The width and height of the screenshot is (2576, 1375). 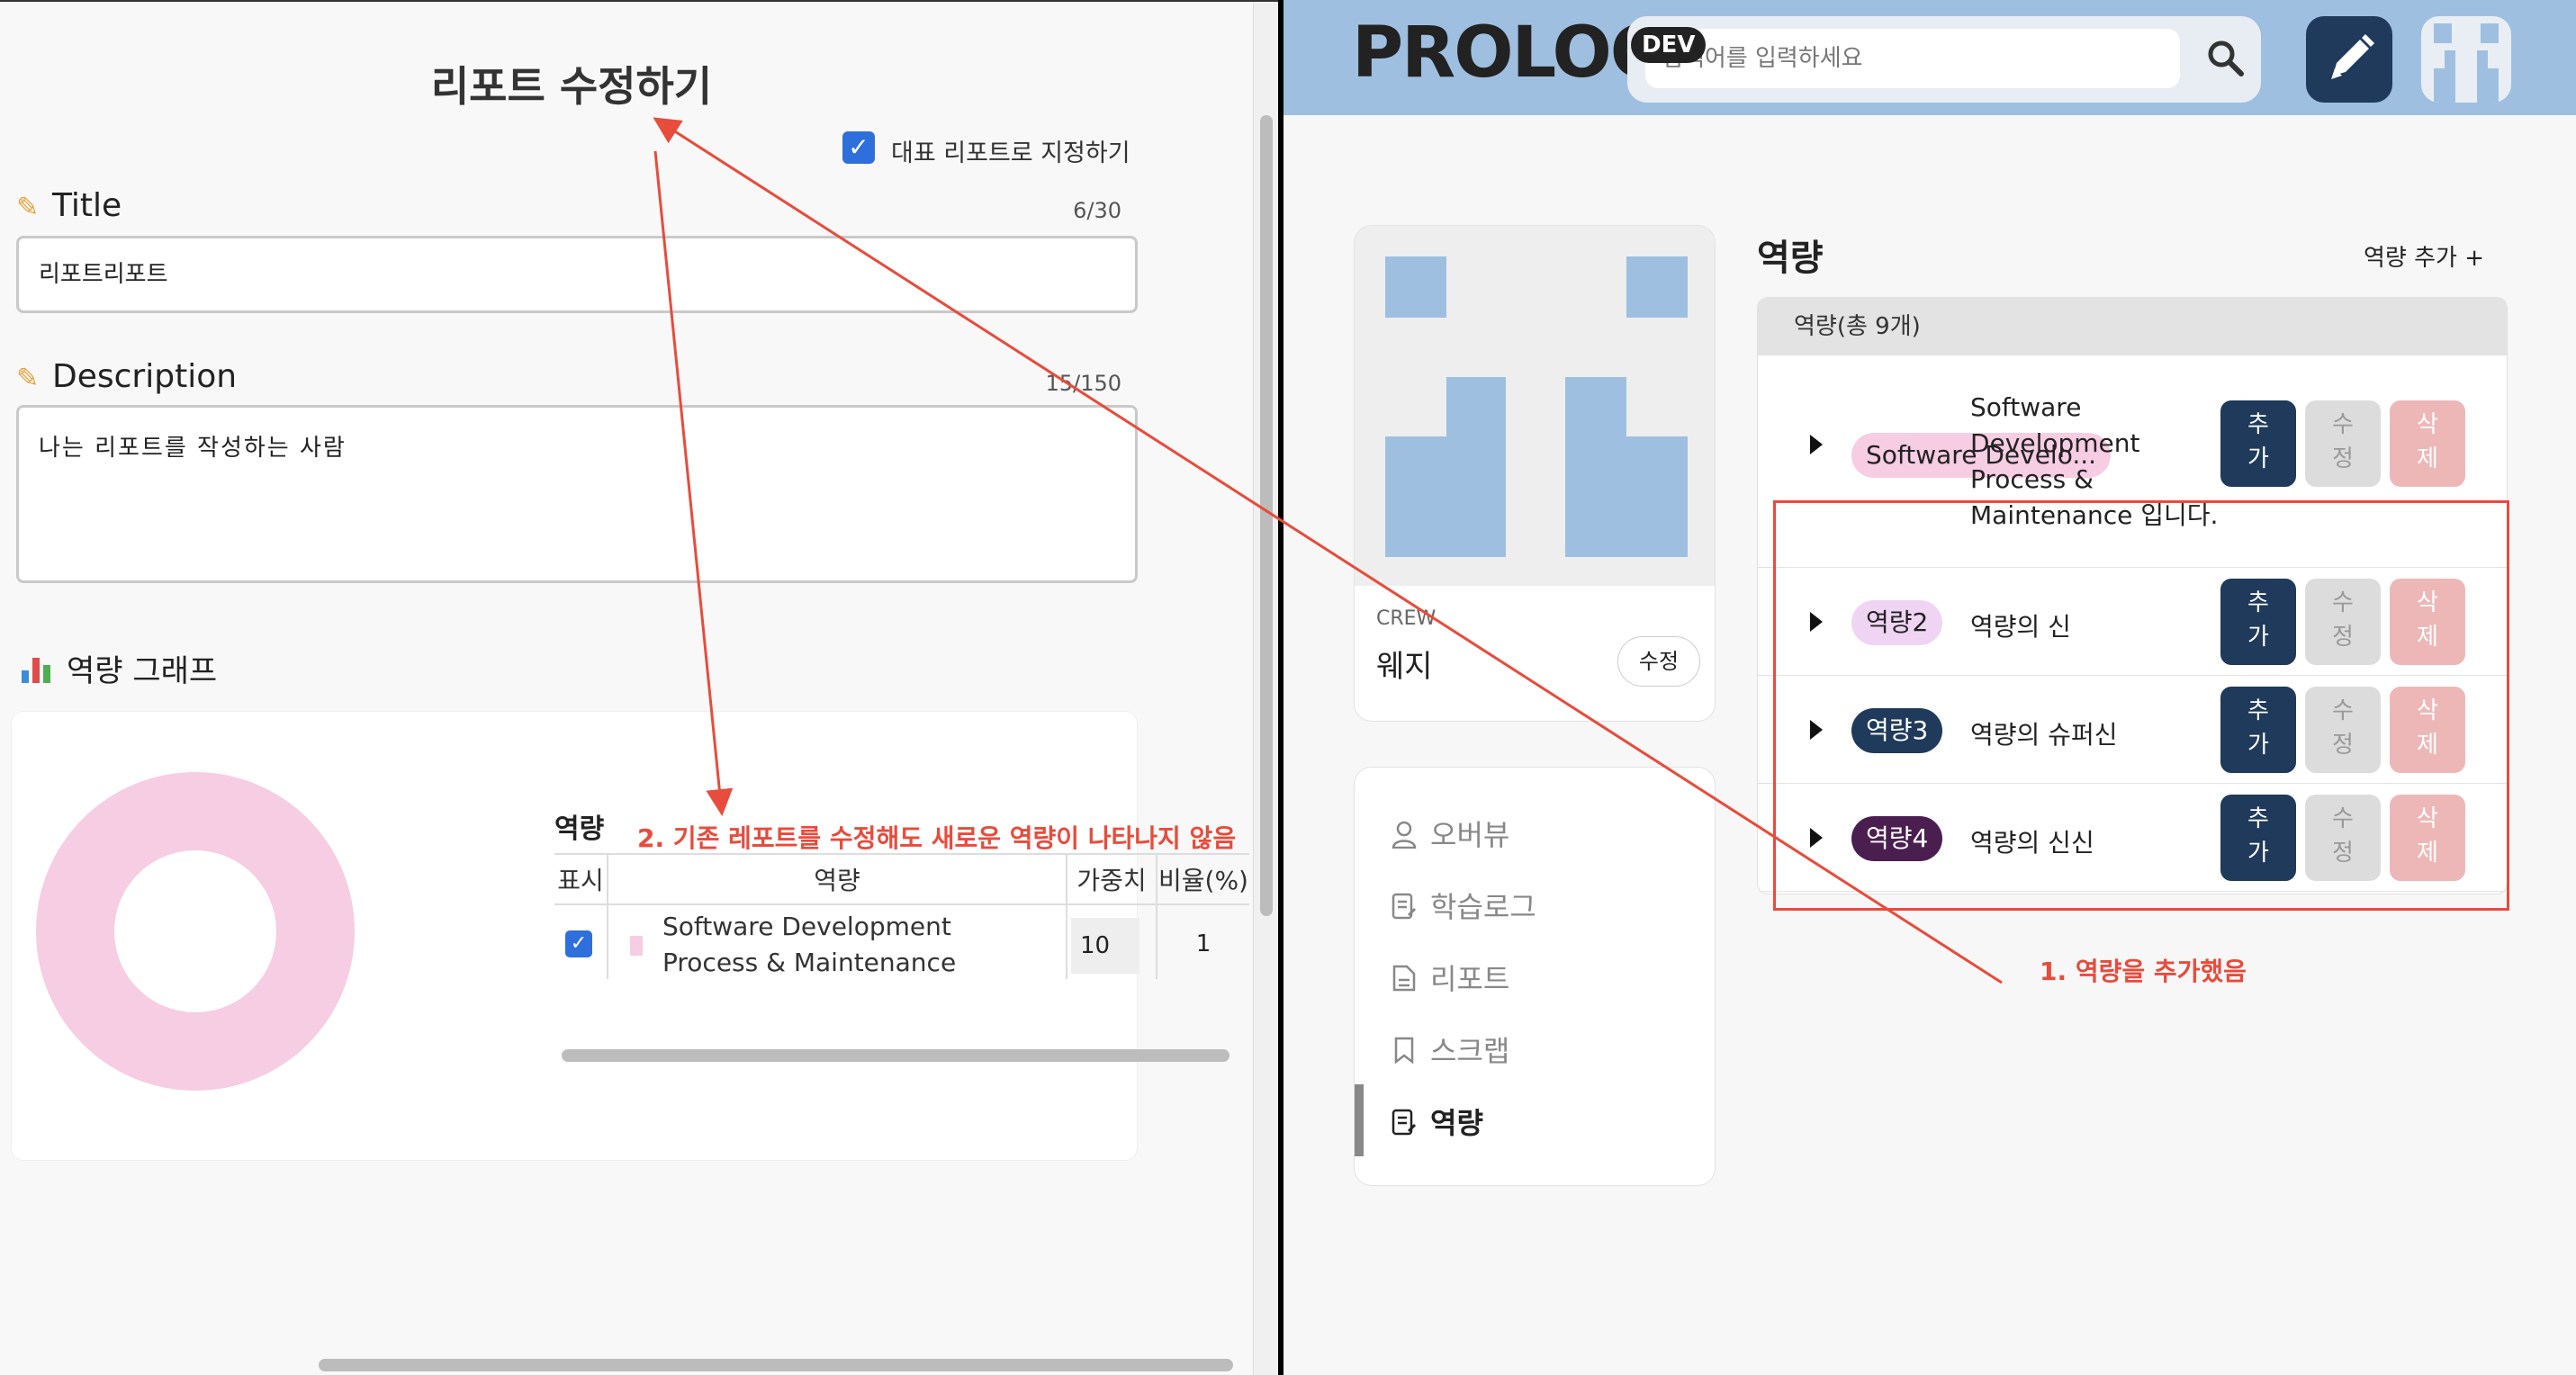 I want to click on nav-item-label: 학습로그, so click(x=1483, y=907).